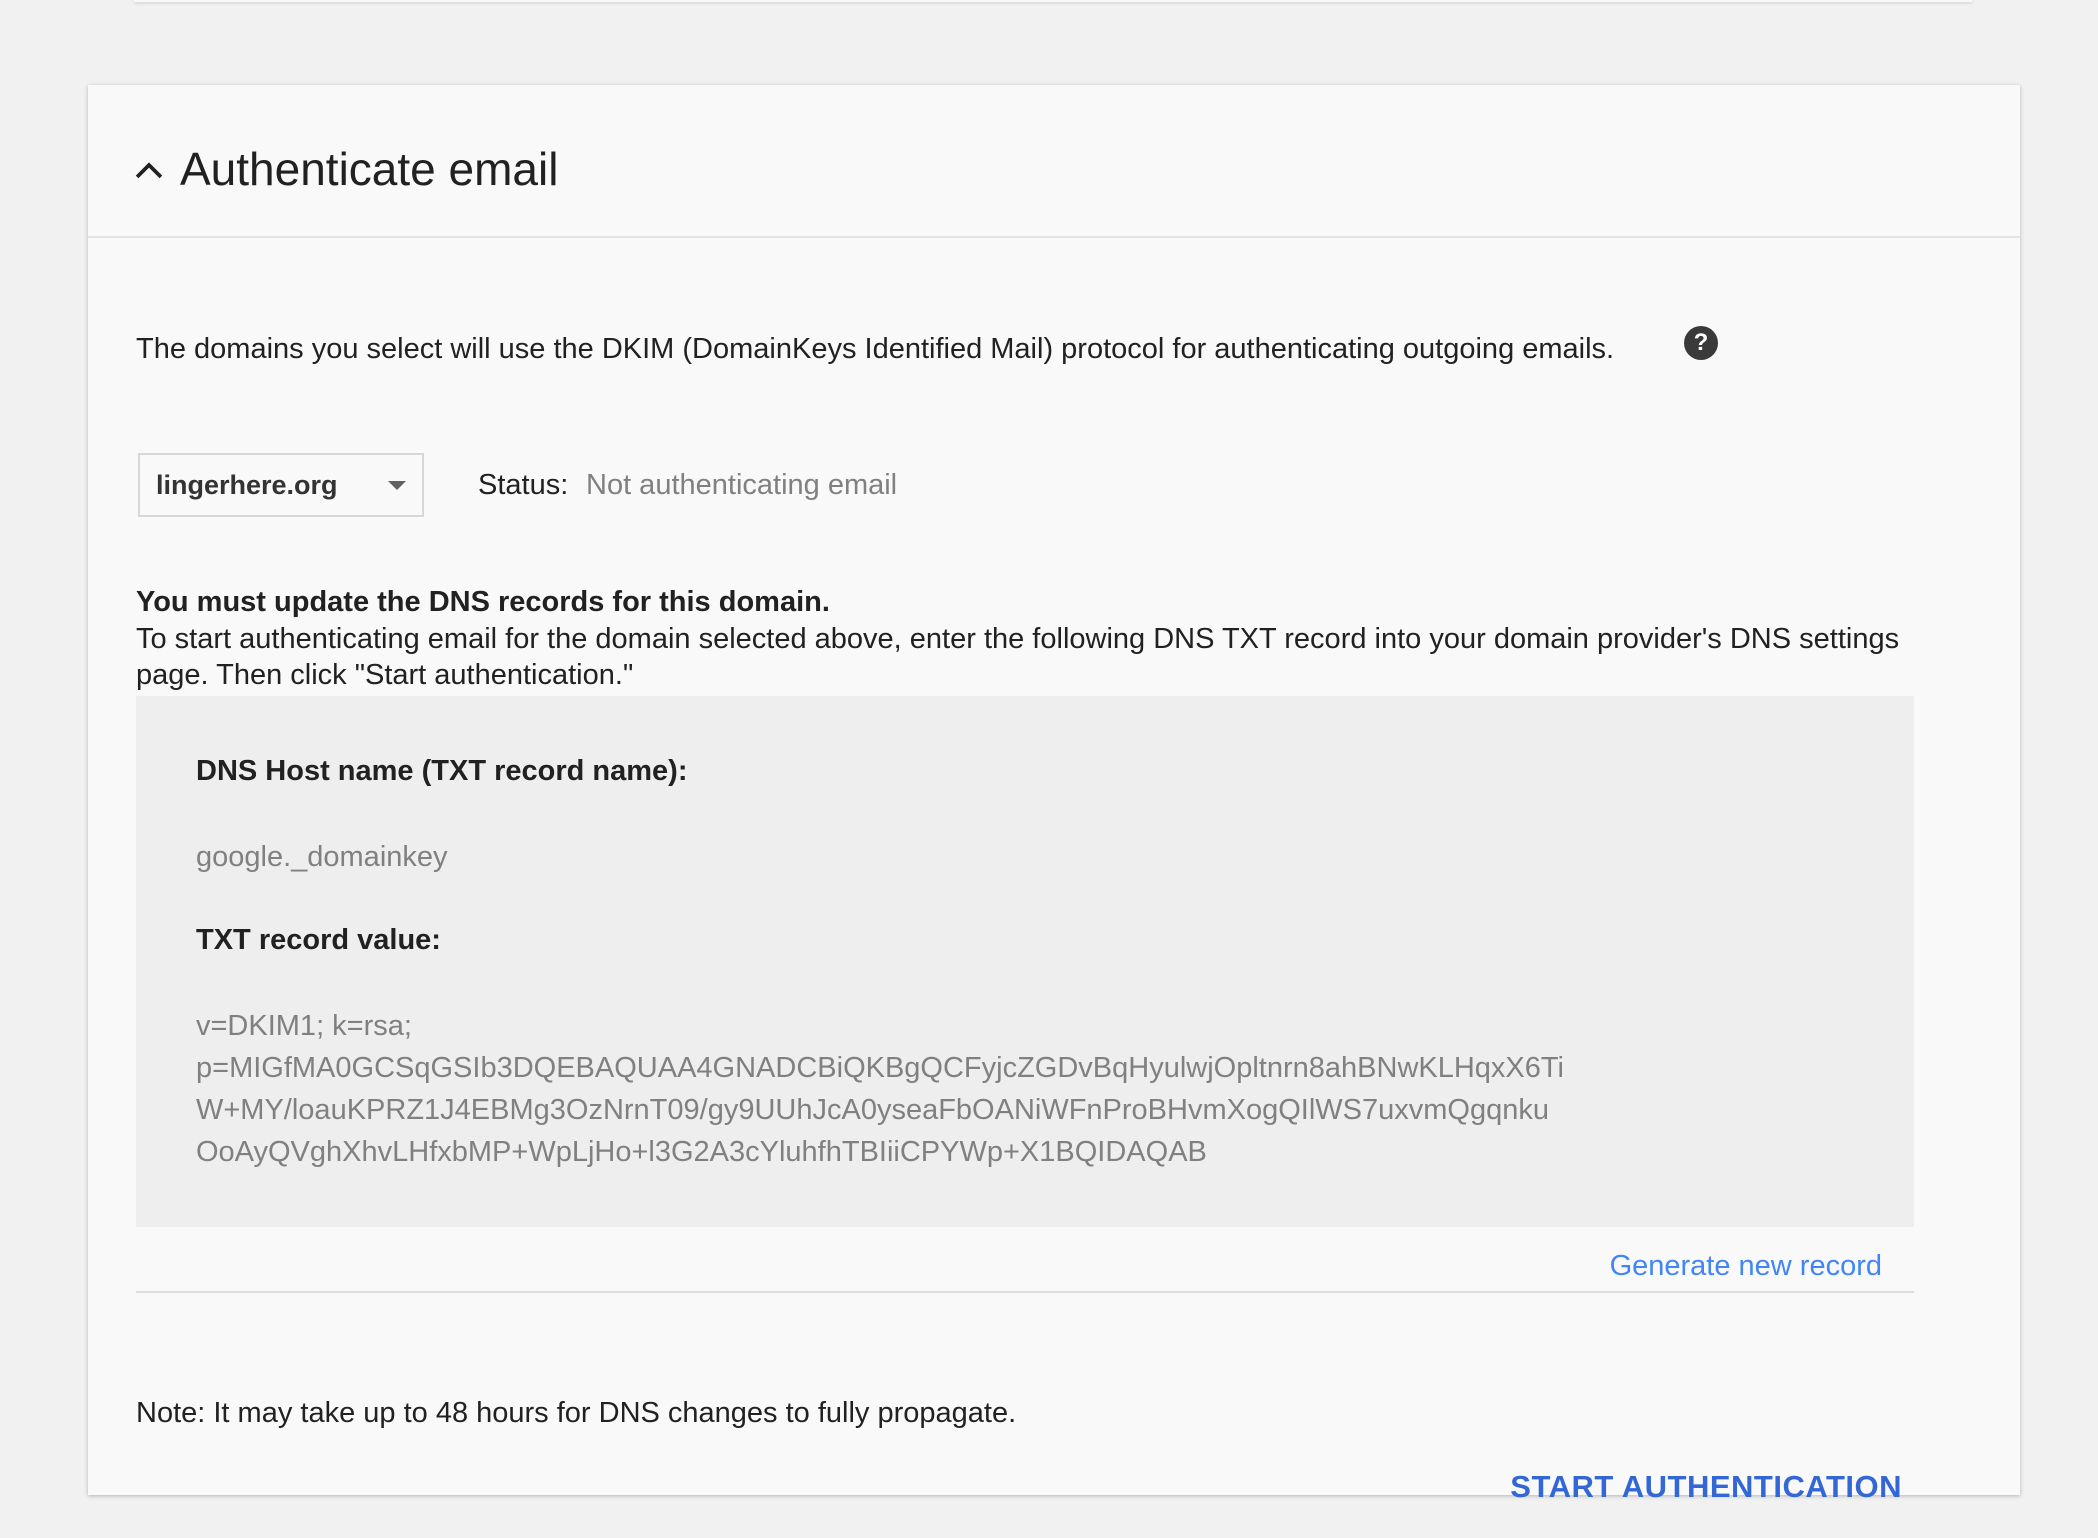  What do you see at coordinates (247, 485) in the screenshot?
I see `domain-select-value: lingerhere.org` at bounding box center [247, 485].